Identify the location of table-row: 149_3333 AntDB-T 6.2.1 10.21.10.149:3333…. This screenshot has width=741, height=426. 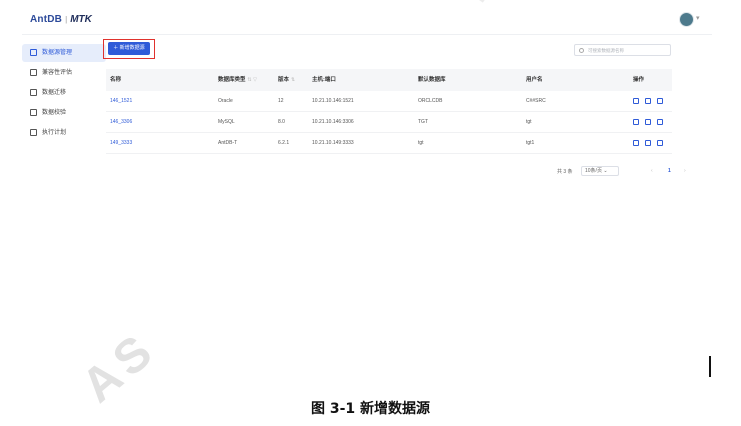
(389, 143).